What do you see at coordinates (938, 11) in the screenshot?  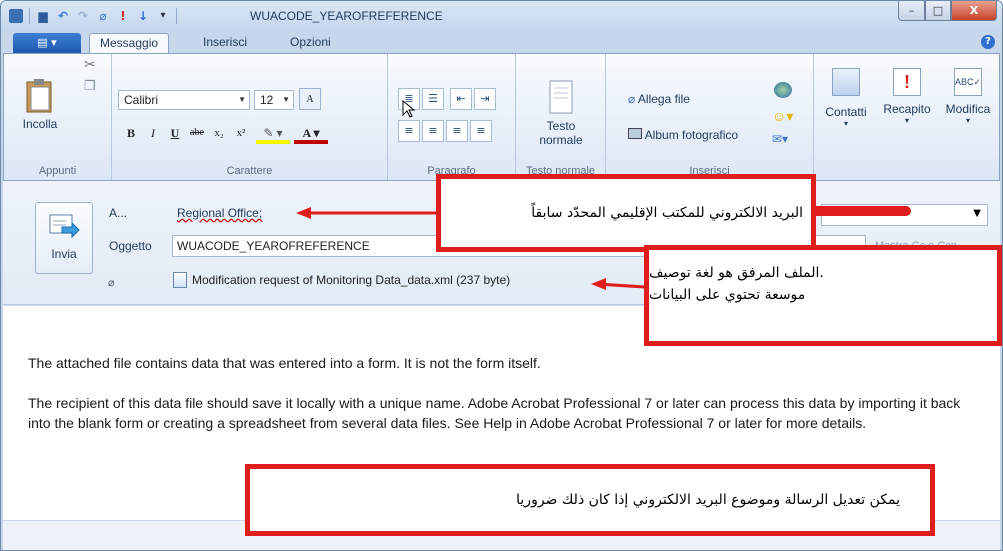 I see `maximize-button: □` at bounding box center [938, 11].